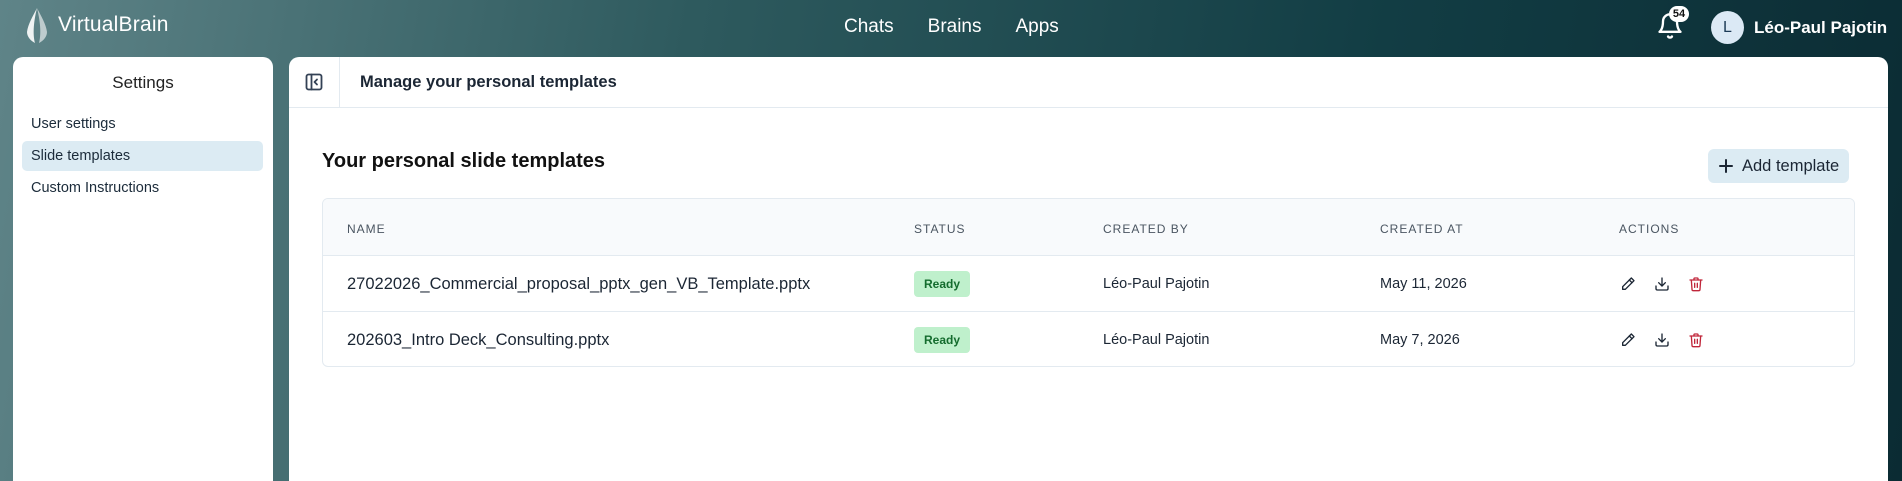  What do you see at coordinates (478, 339) in the screenshot?
I see `template-name: 202603_Intro Deck_Consulting.pptx` at bounding box center [478, 339].